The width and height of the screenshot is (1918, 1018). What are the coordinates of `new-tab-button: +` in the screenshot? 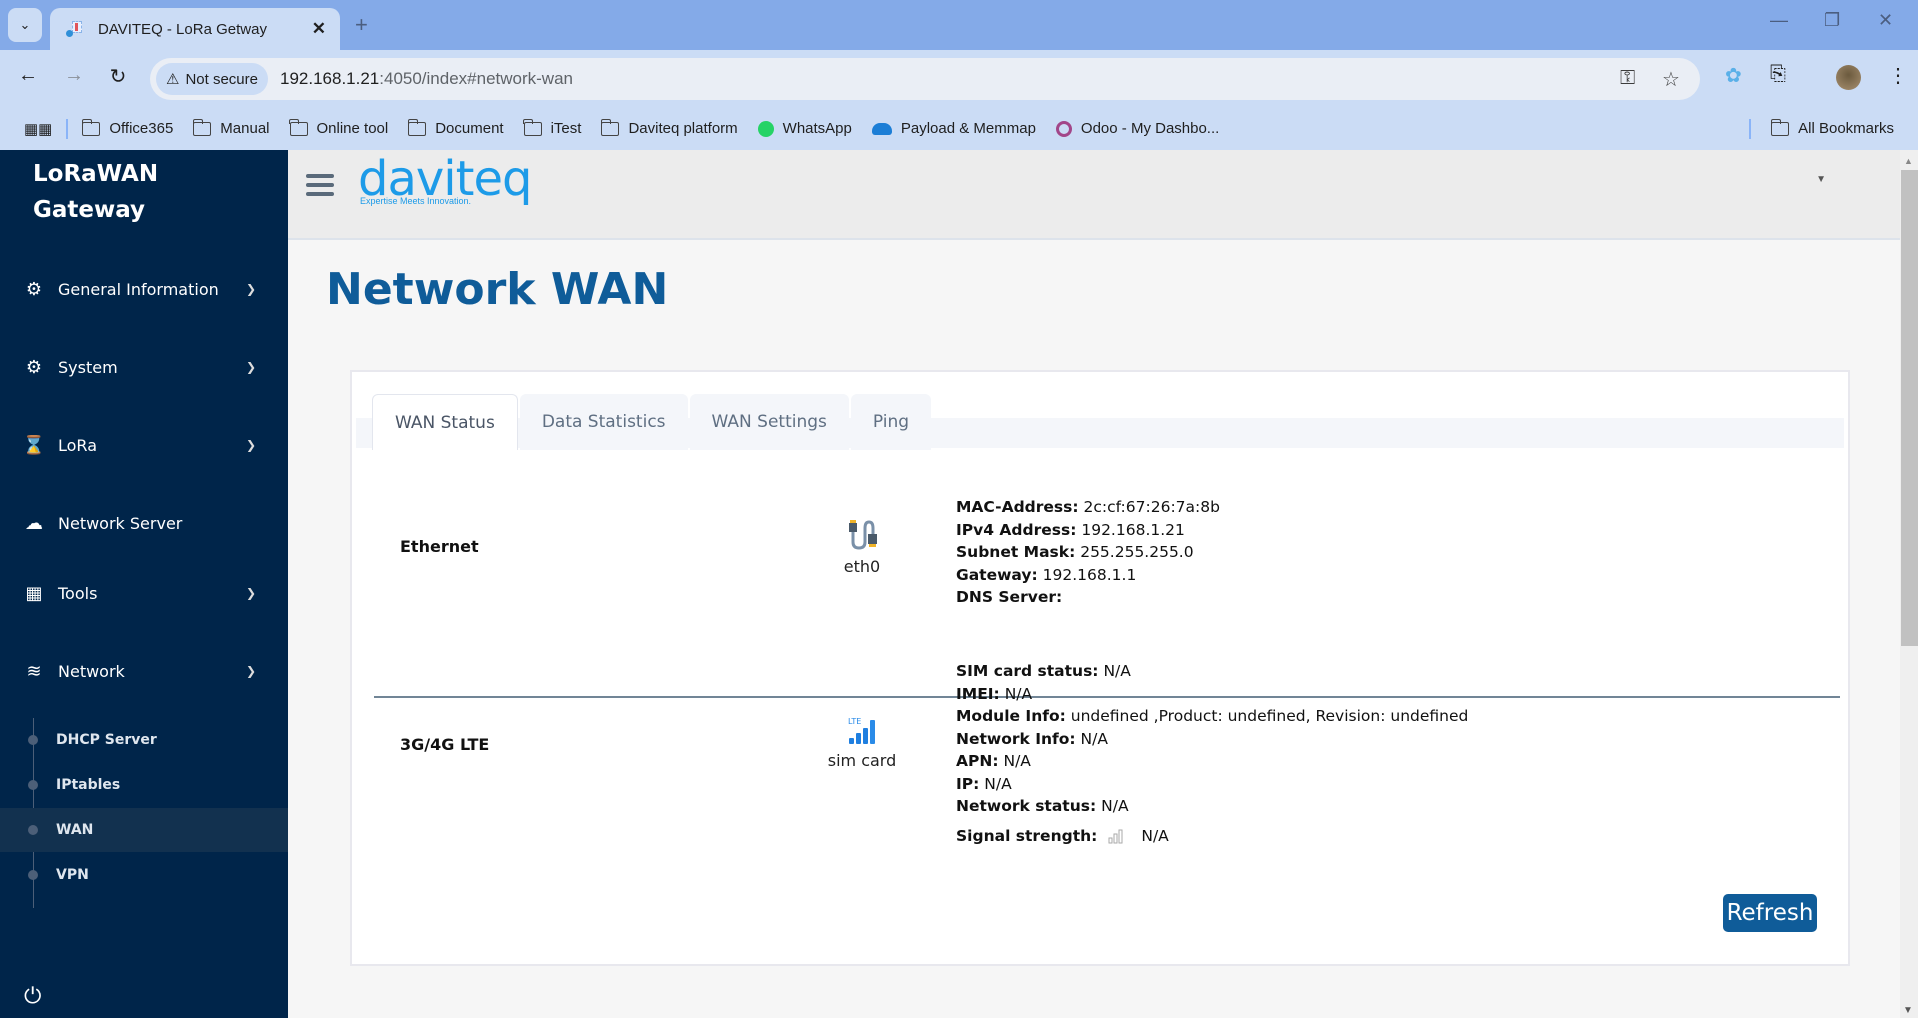 It's located at (361, 25).